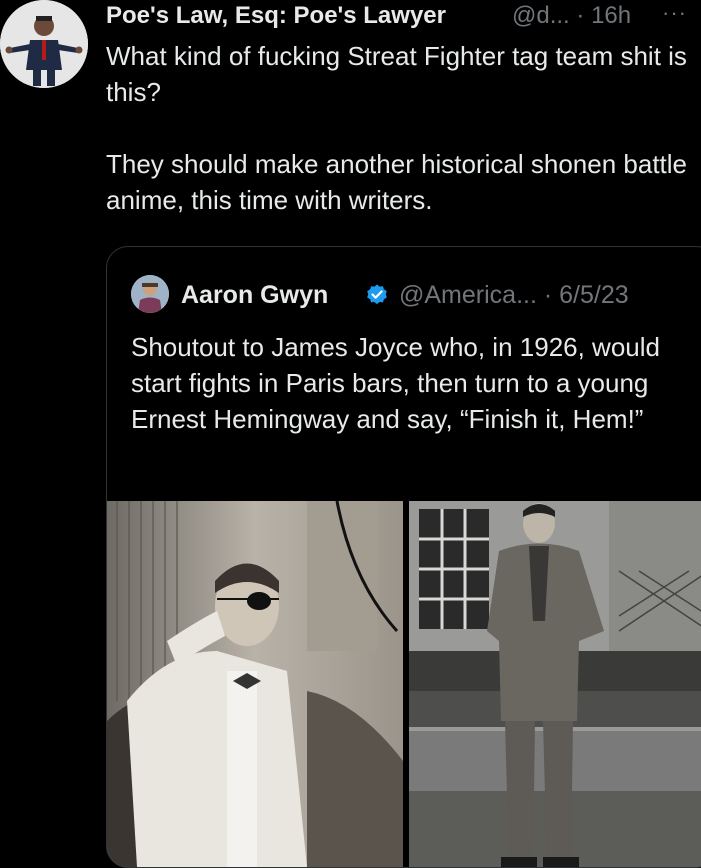  What do you see at coordinates (377, 294) in the screenshot?
I see `verified-badge-icon` at bounding box center [377, 294].